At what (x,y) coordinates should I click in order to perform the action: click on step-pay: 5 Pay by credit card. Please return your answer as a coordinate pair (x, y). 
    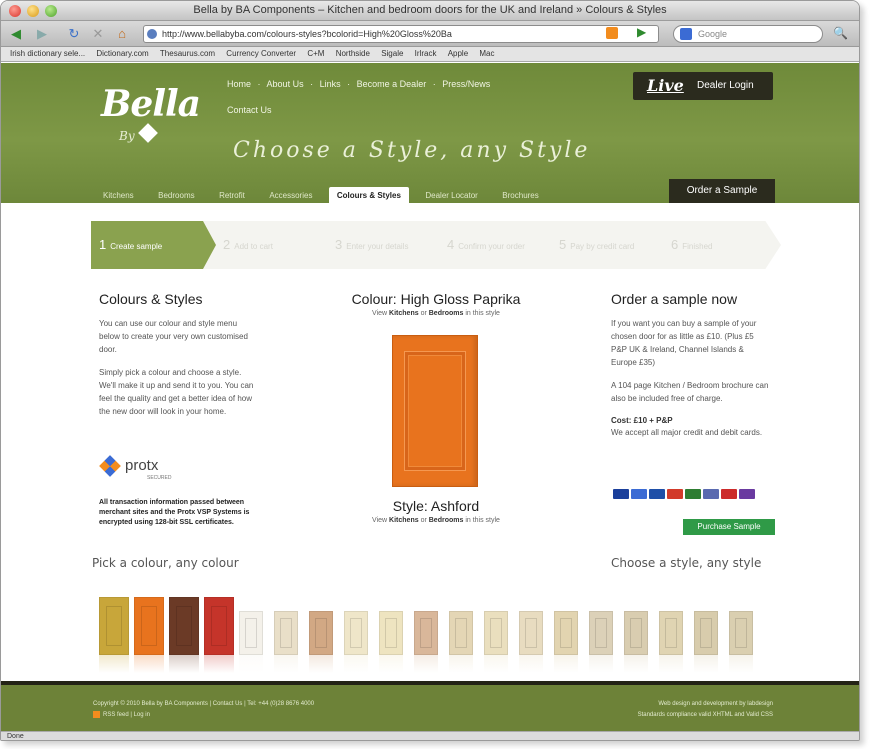
    Looking at the image, I should click on (604, 245).